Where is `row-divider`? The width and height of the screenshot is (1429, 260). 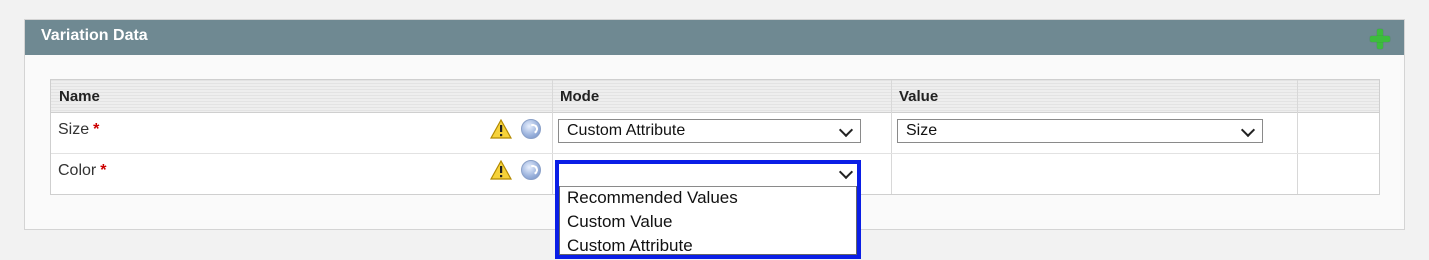 row-divider is located at coordinates (715, 153).